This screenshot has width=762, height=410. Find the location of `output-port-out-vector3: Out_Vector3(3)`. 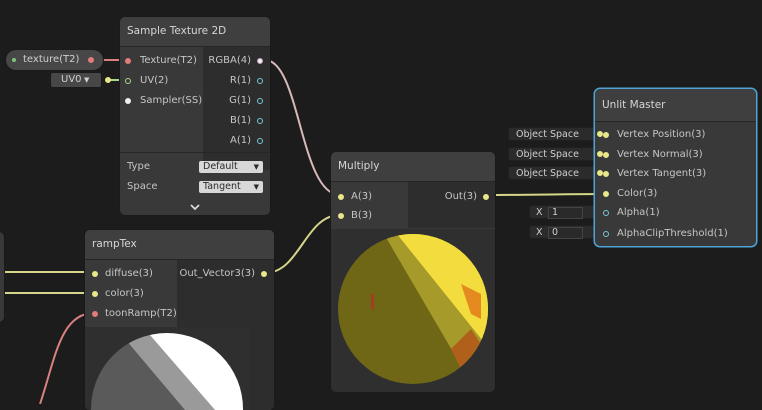

output-port-out-vector3: Out_Vector3(3) is located at coordinates (222, 274).